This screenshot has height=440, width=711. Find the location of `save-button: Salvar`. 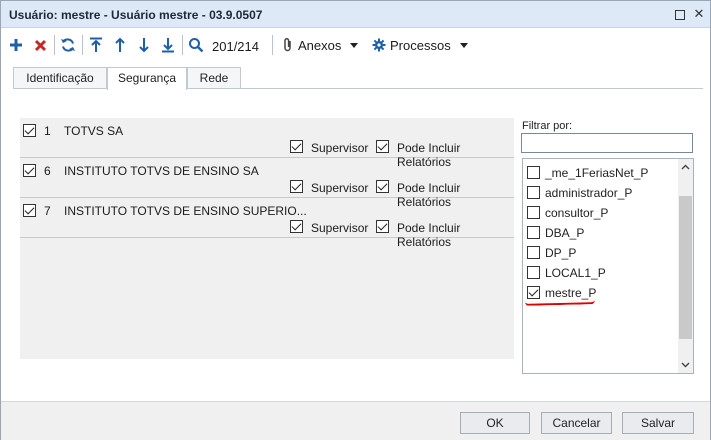

save-button: Salvar is located at coordinates (658, 423).